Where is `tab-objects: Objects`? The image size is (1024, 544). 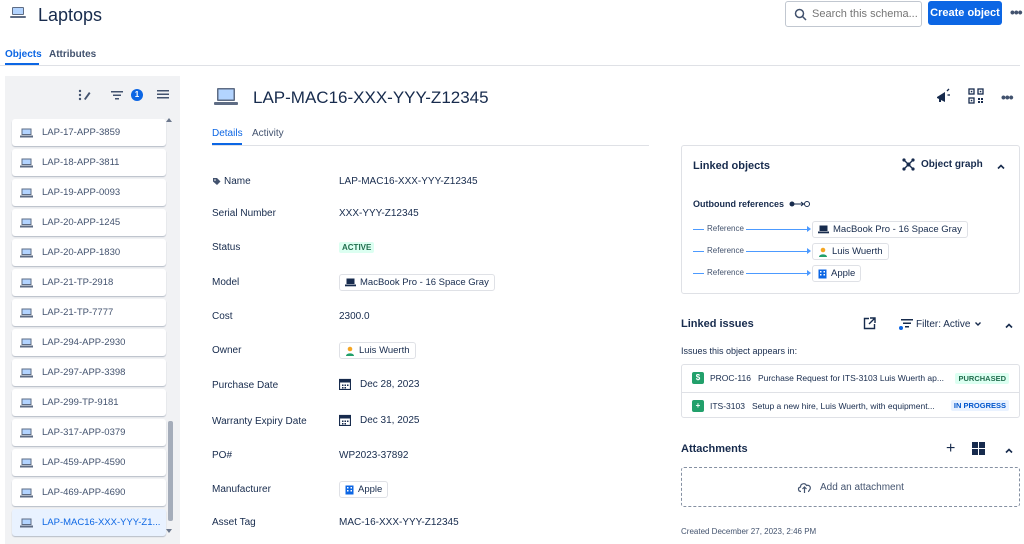 tab-objects: Objects is located at coordinates (23, 54).